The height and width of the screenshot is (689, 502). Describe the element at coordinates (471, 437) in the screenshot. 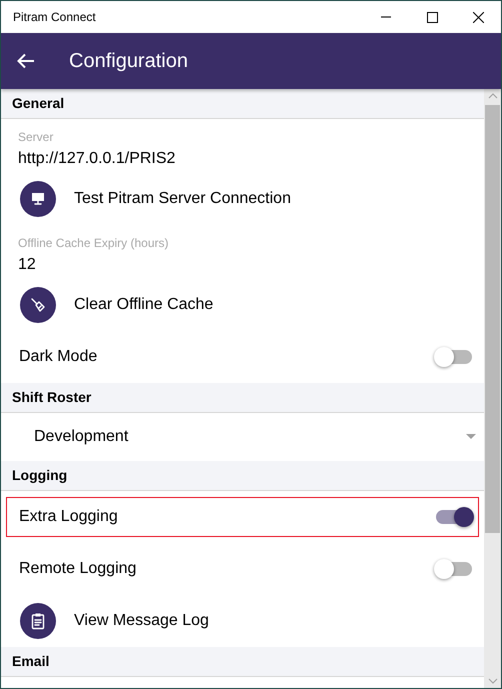

I see `caret-icon` at that location.